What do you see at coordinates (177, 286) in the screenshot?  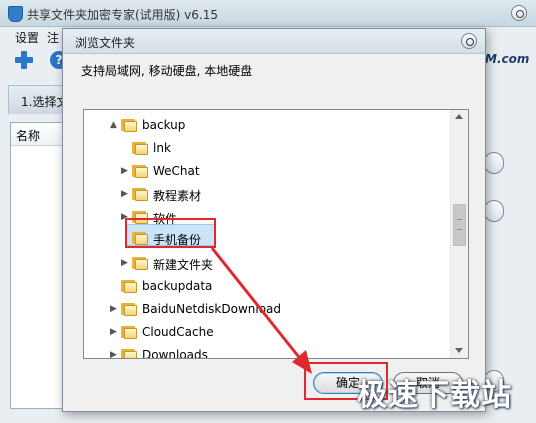 I see `tree-item-label: backupdata` at bounding box center [177, 286].